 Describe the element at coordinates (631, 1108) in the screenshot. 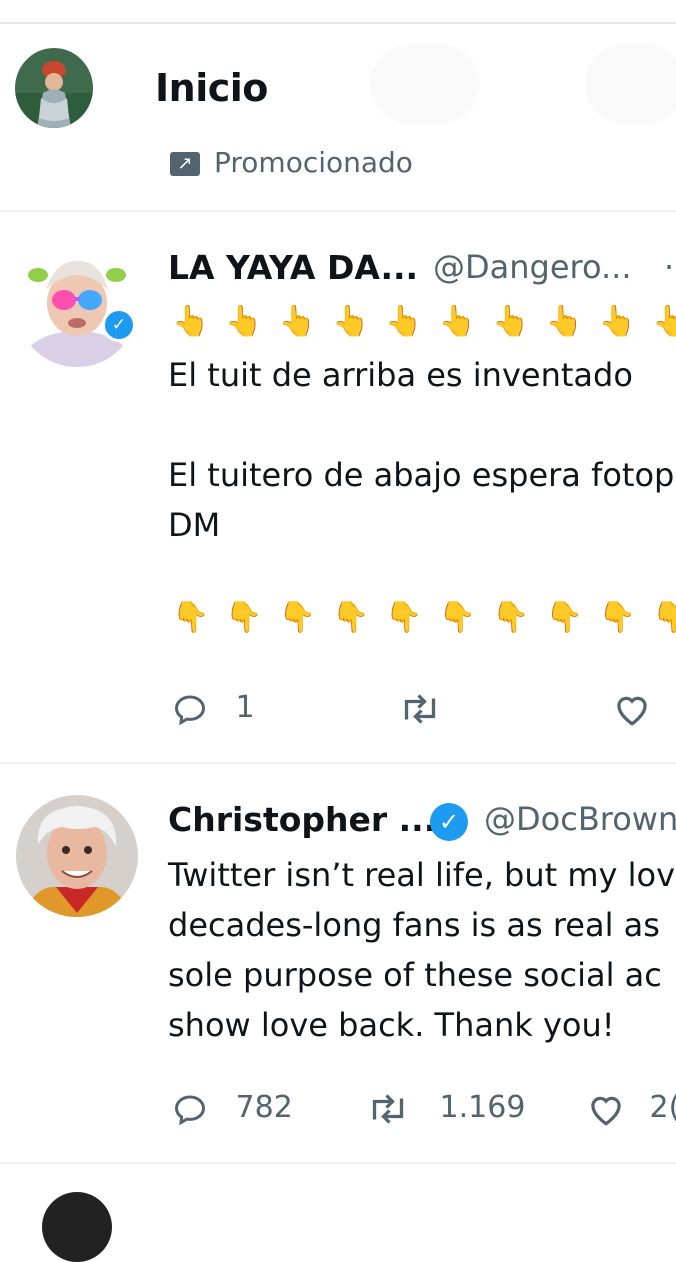

I see `like-button: 2(` at that location.